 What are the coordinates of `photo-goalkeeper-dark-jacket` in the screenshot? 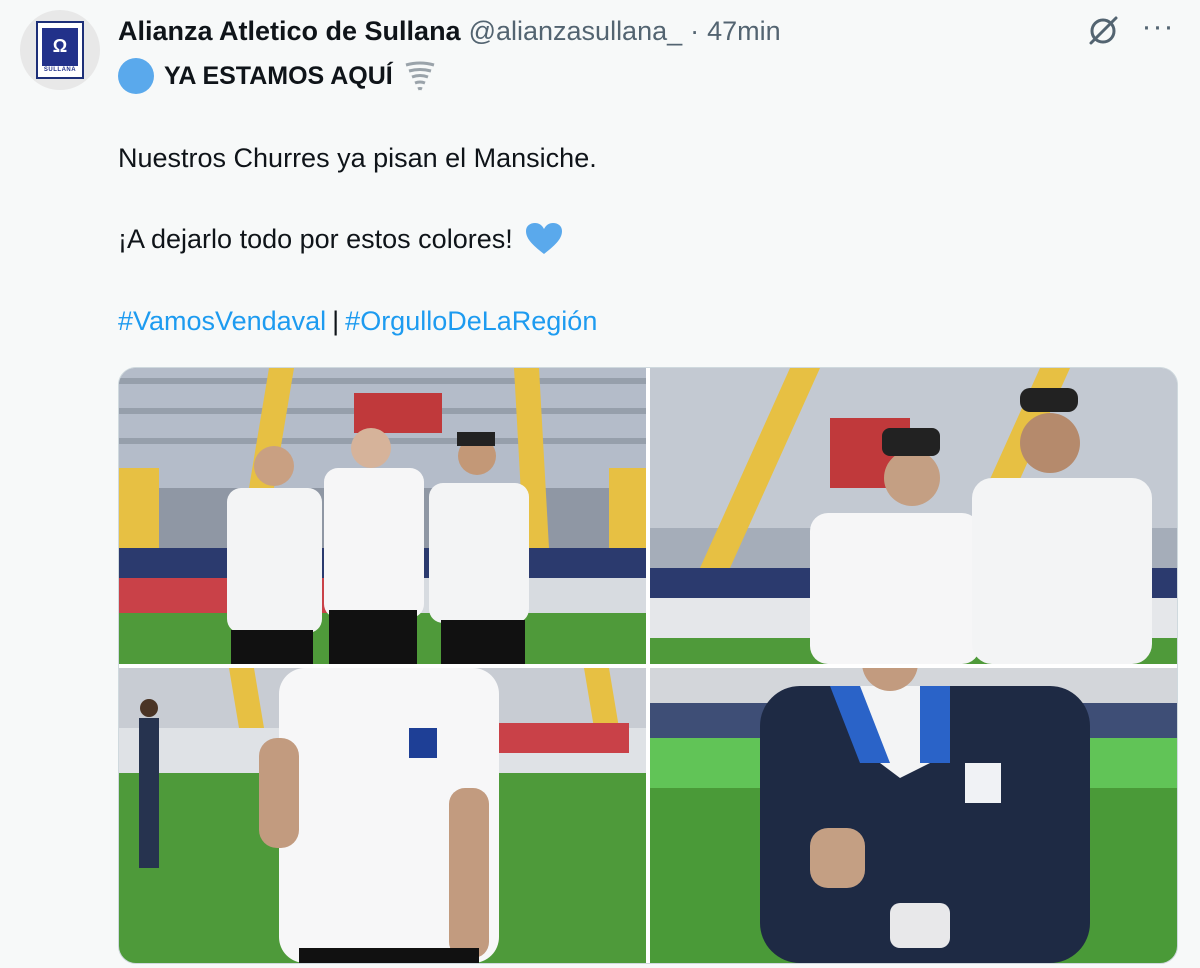 It's located at (913, 815).